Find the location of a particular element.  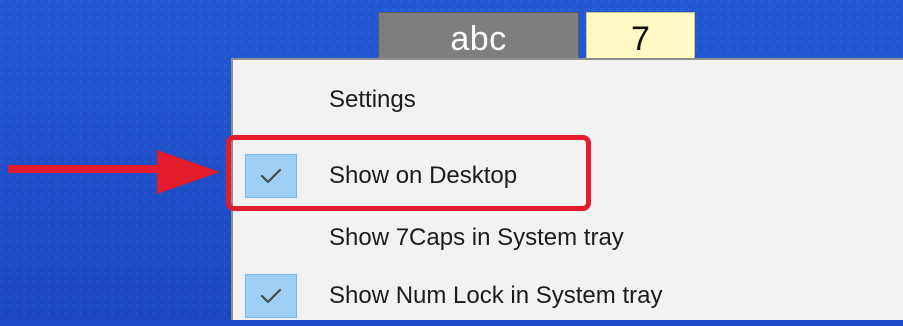

caps-lock-indicator: abc is located at coordinates (478, 38).